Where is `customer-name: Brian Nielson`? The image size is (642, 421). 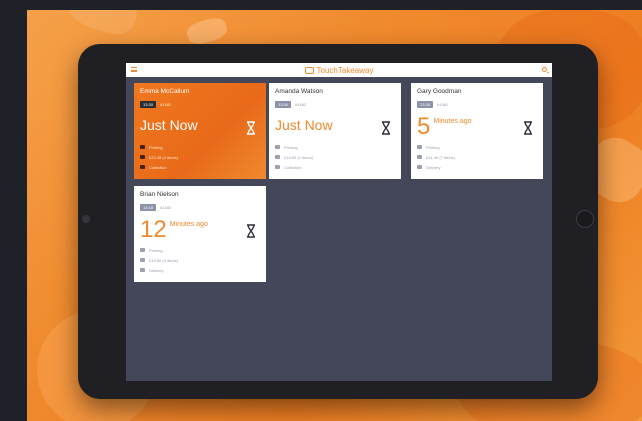 customer-name: Brian Nielson is located at coordinates (159, 194).